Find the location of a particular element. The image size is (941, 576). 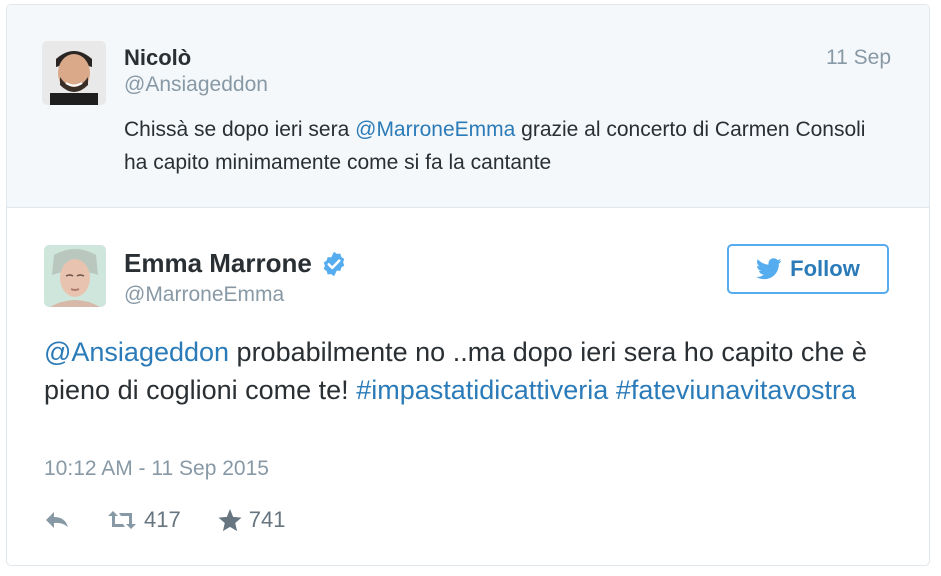

star-icon is located at coordinates (230, 520).